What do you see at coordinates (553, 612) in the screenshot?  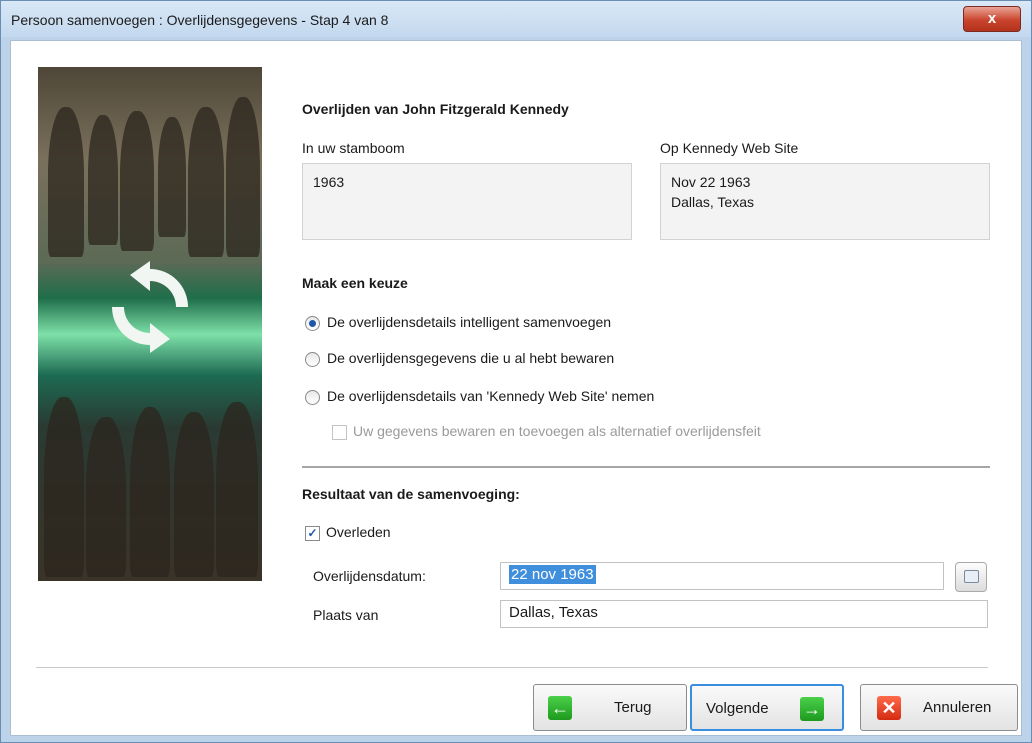 I see `death-place-value: Dallas, Texas` at bounding box center [553, 612].